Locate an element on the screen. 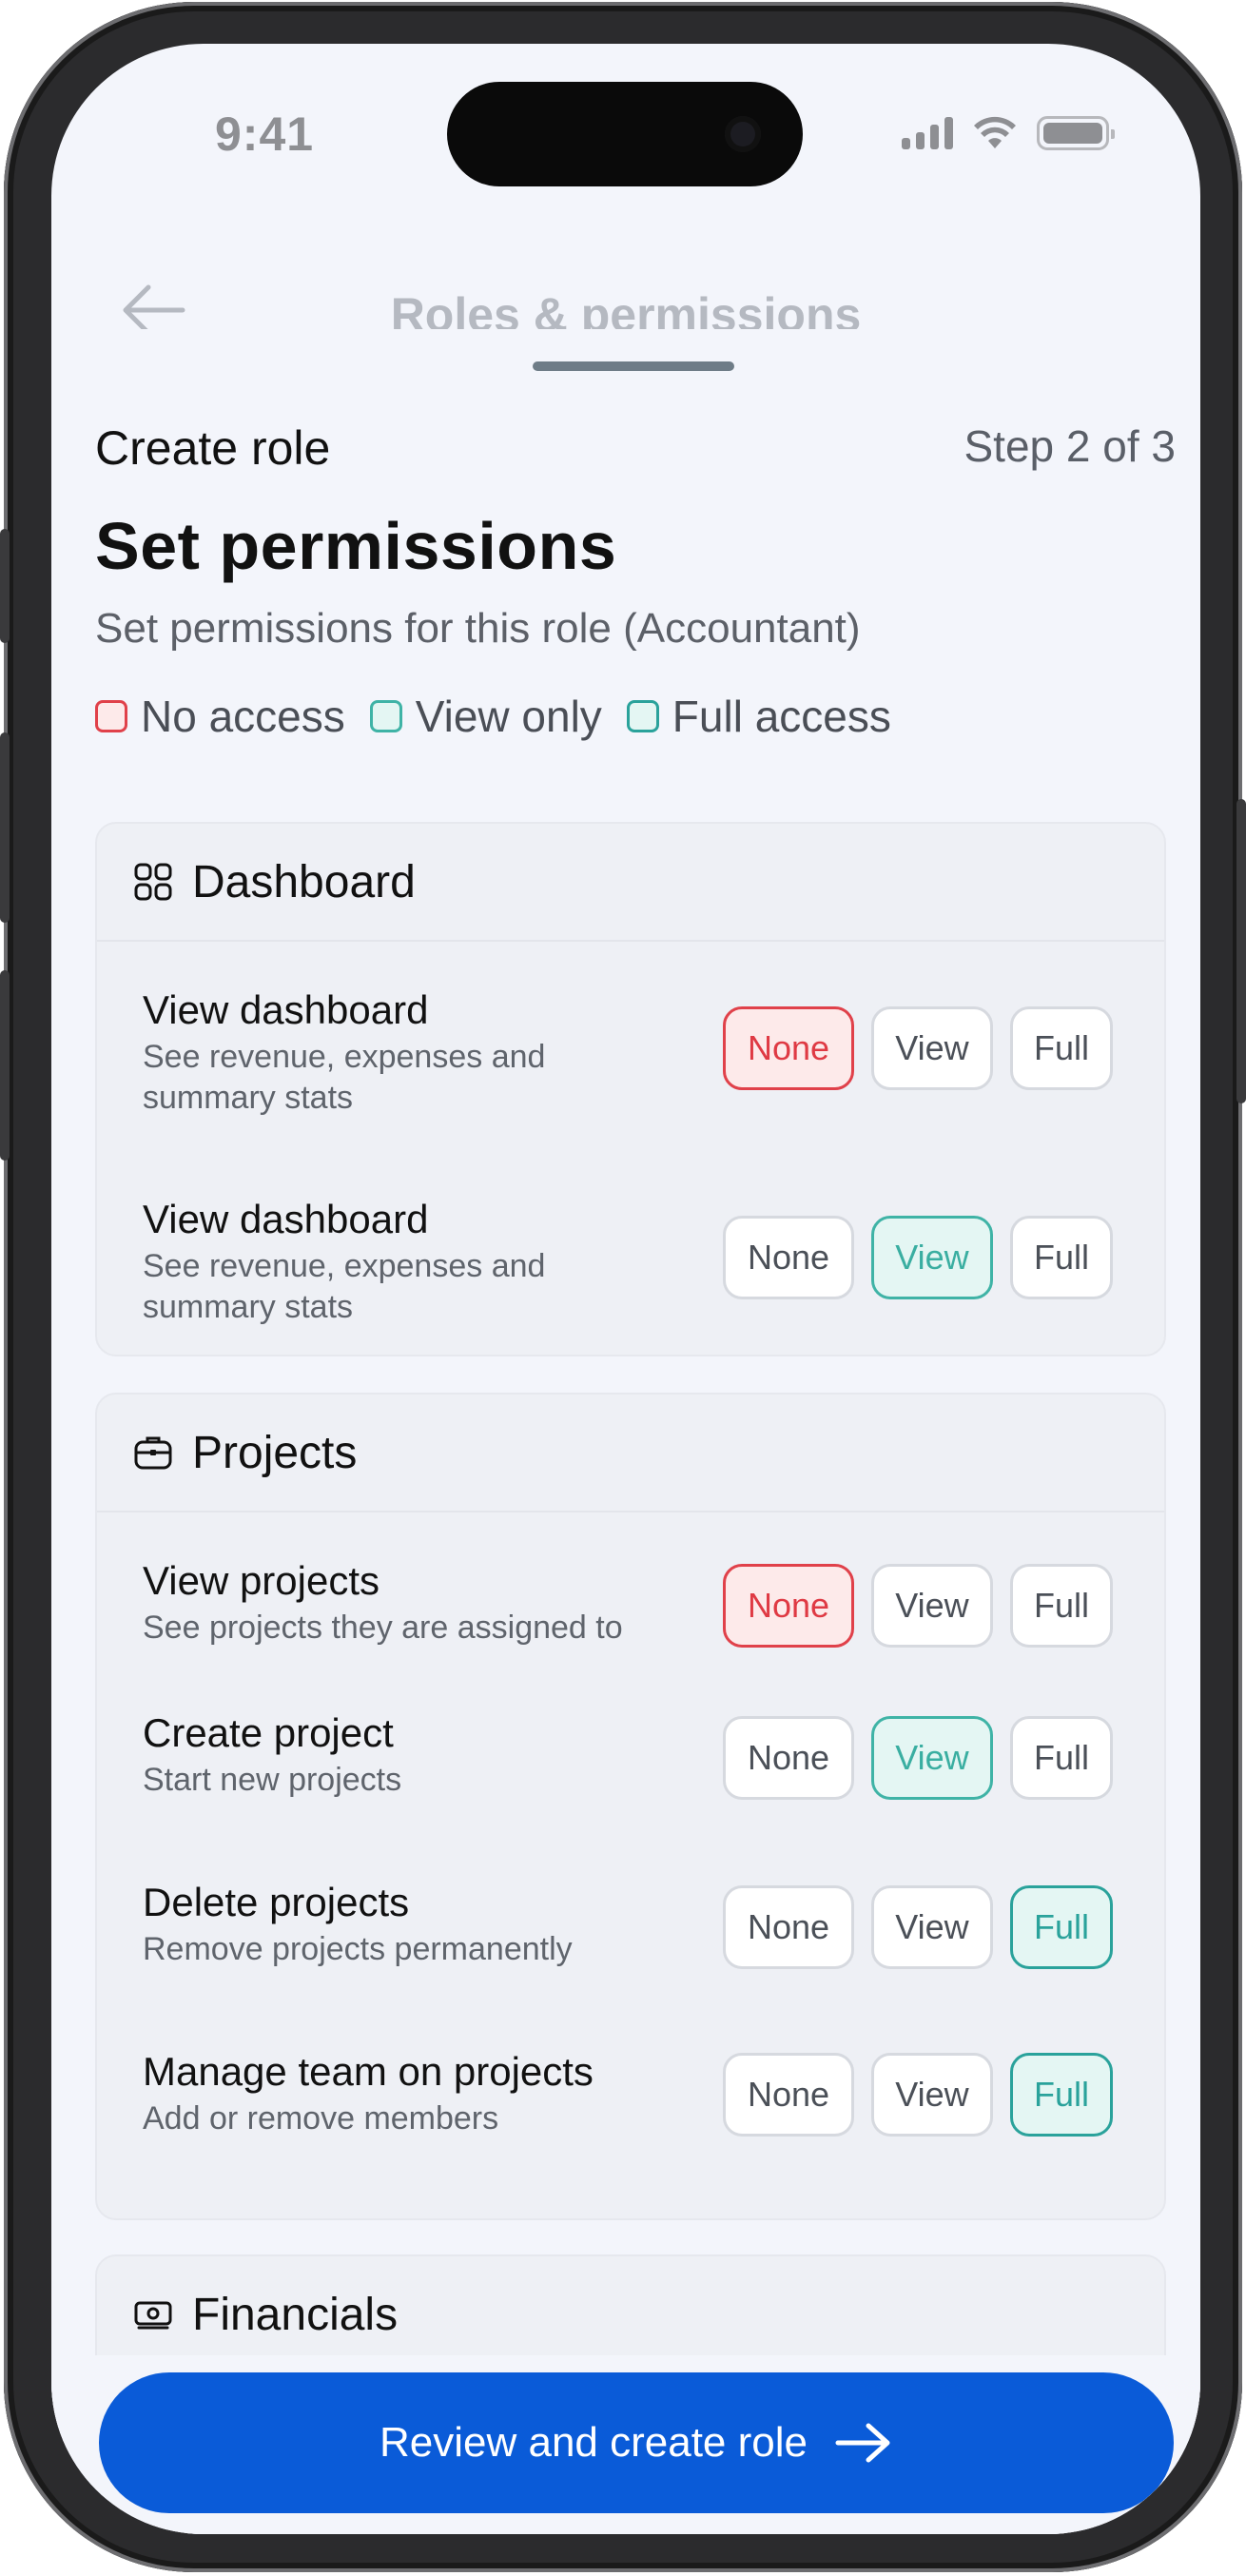 The image size is (1246, 2576). permission-title: View projects is located at coordinates (262, 1581).